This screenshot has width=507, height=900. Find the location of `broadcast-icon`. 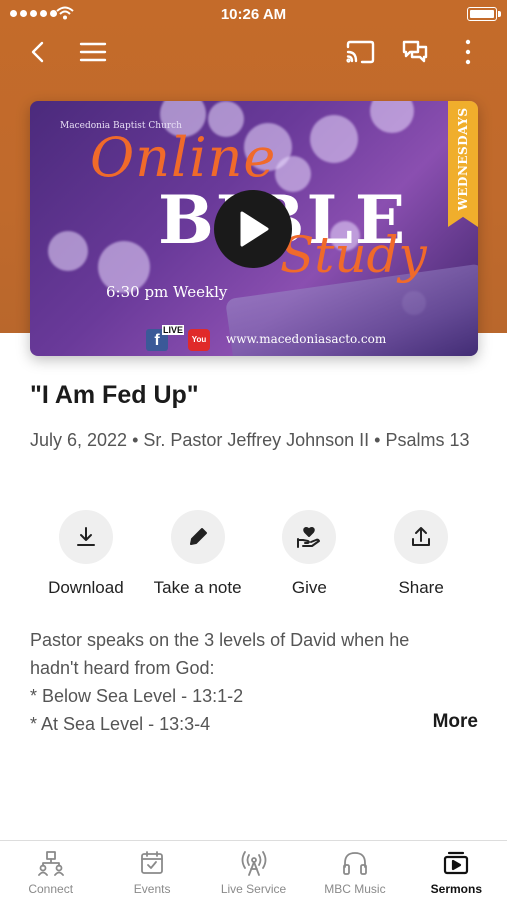

broadcast-icon is located at coordinates (253, 863).